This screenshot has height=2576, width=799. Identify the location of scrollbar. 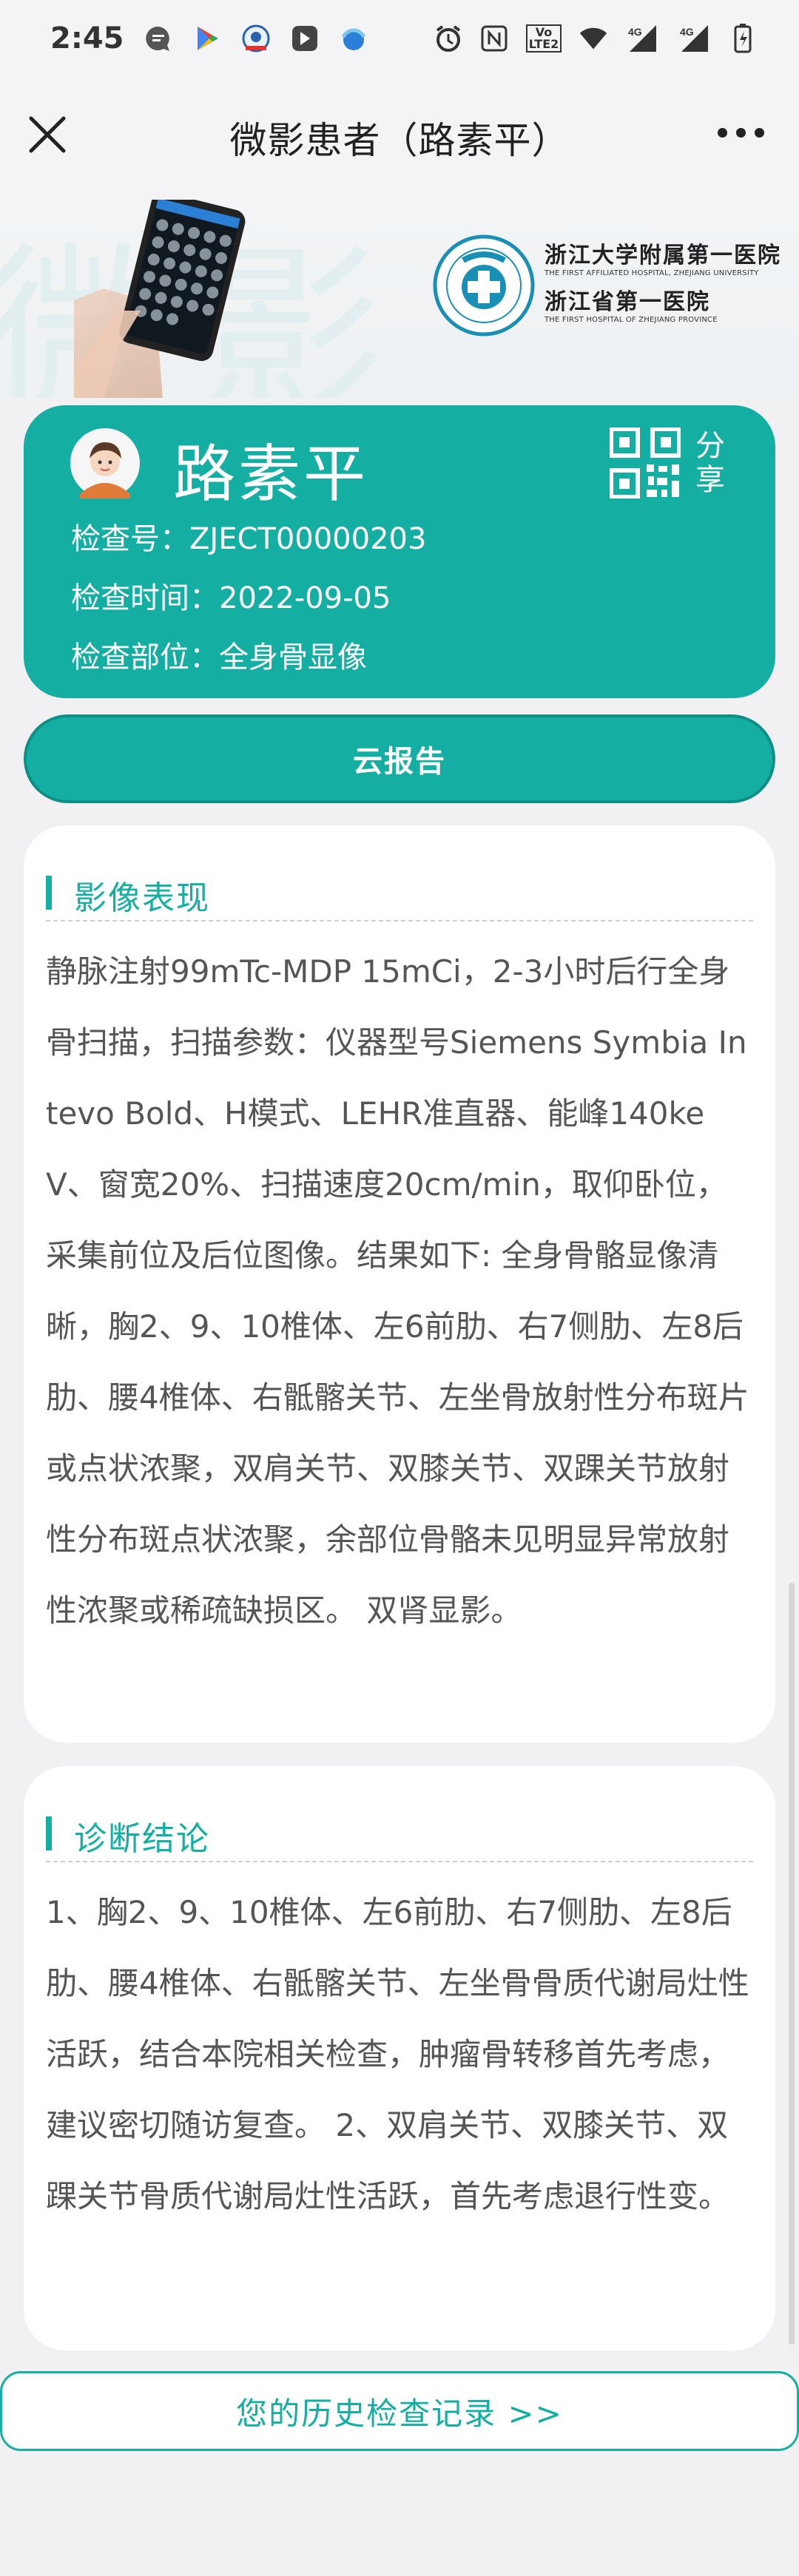
(792, 1964).